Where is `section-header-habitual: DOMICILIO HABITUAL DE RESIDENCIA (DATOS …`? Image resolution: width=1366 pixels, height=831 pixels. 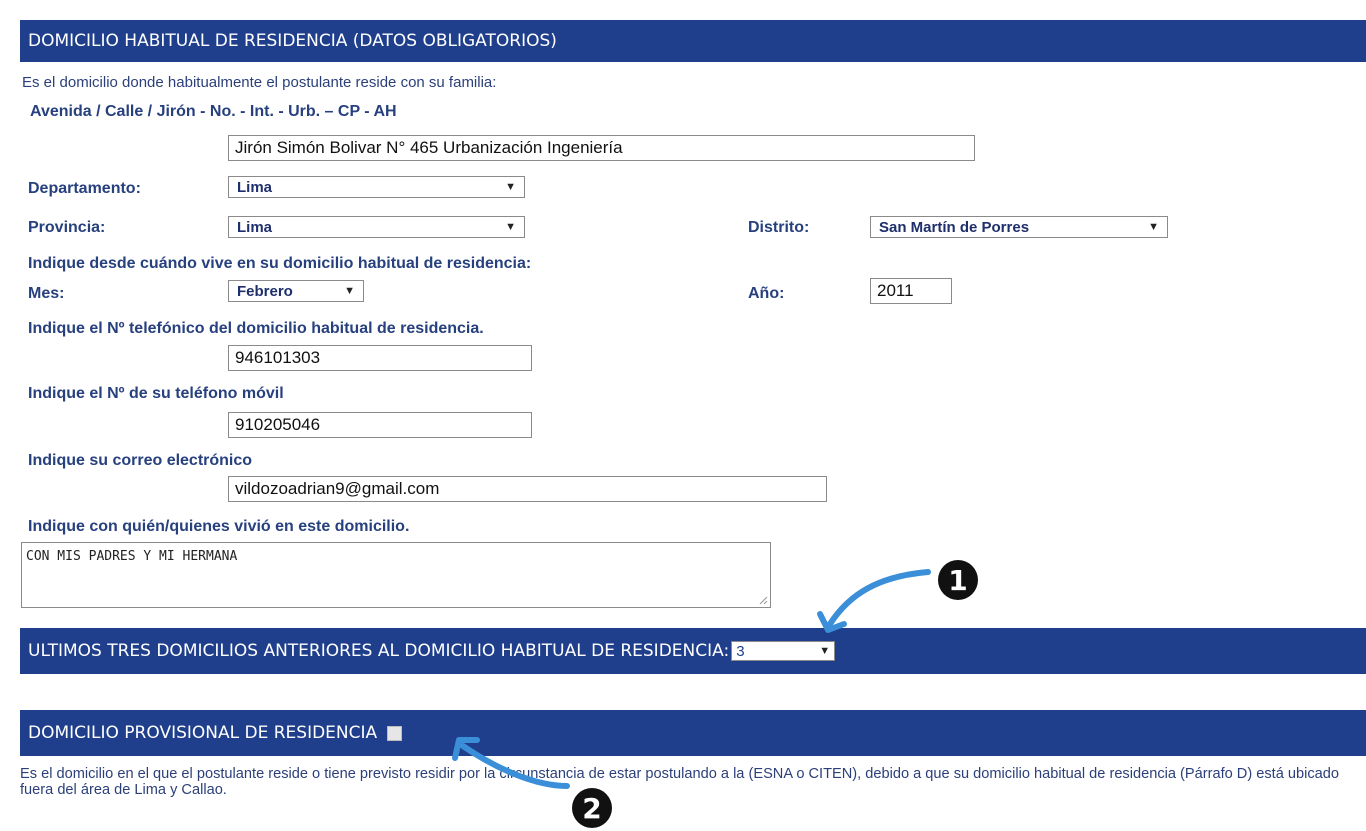
section-header-habitual: DOMICILIO HABITUAL DE RESIDENCIA (DATOS … is located at coordinates (693, 41).